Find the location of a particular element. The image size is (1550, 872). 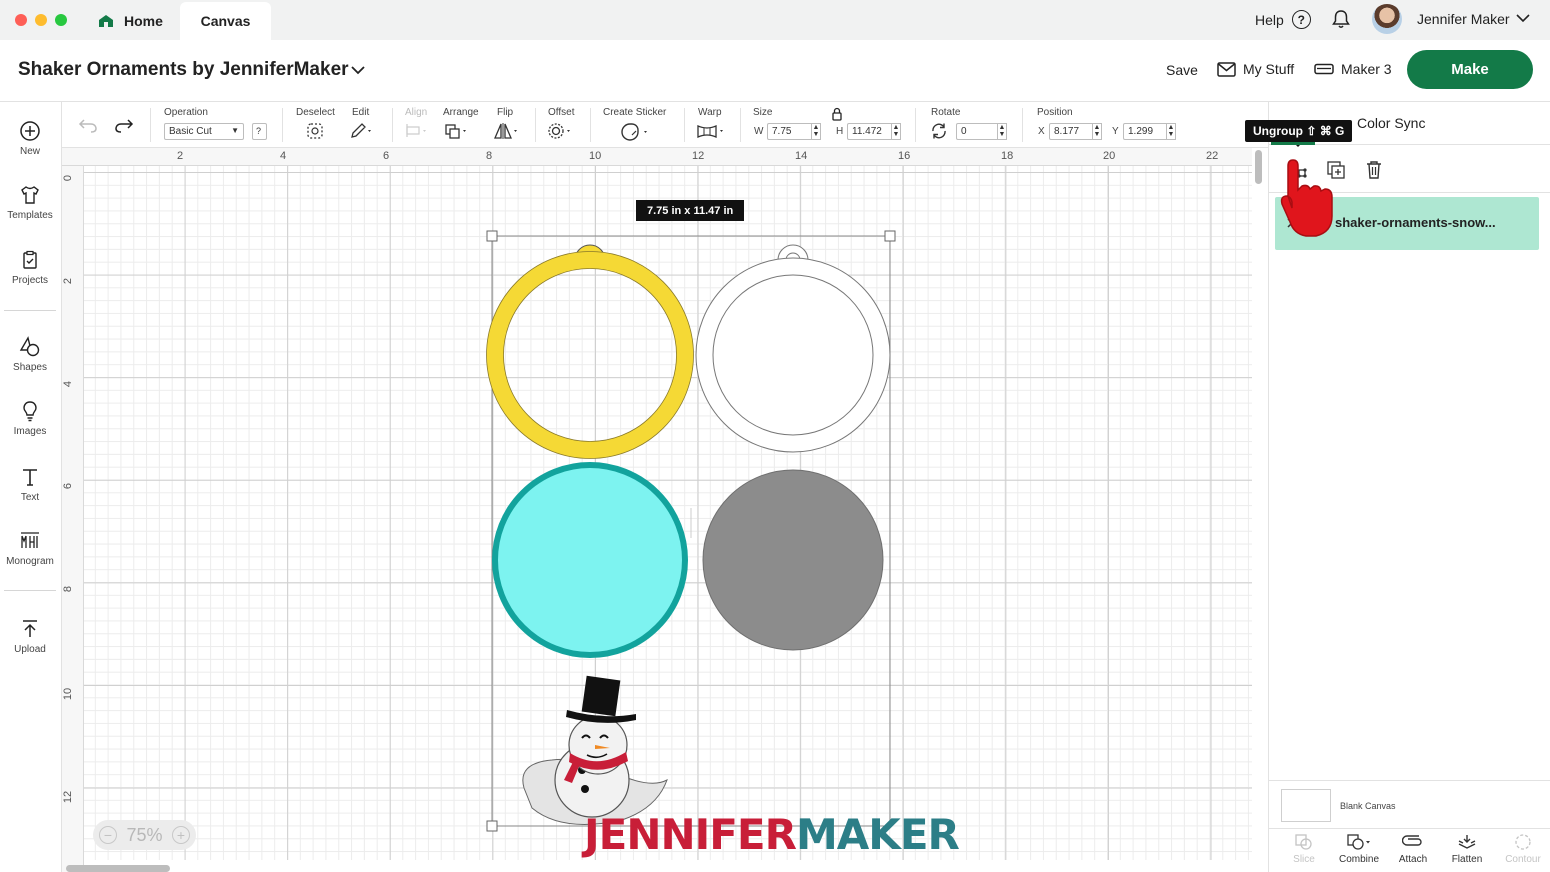

position-y-stepper: ▲ ▼ is located at coordinates (1171, 131).